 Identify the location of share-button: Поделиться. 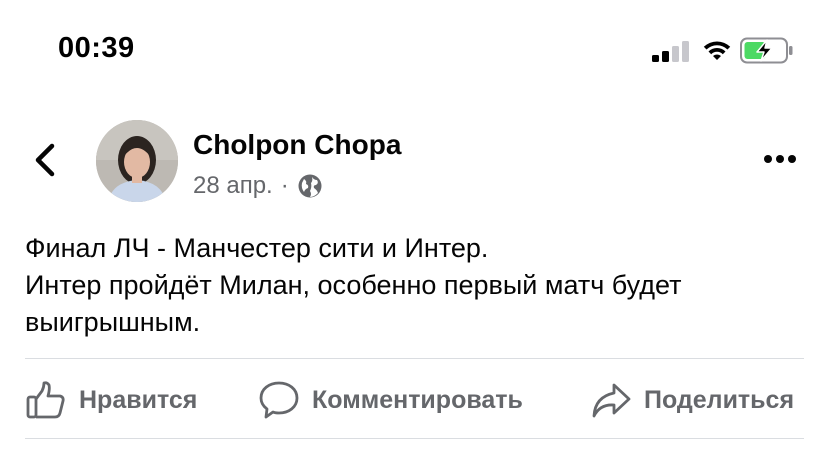
(692, 400).